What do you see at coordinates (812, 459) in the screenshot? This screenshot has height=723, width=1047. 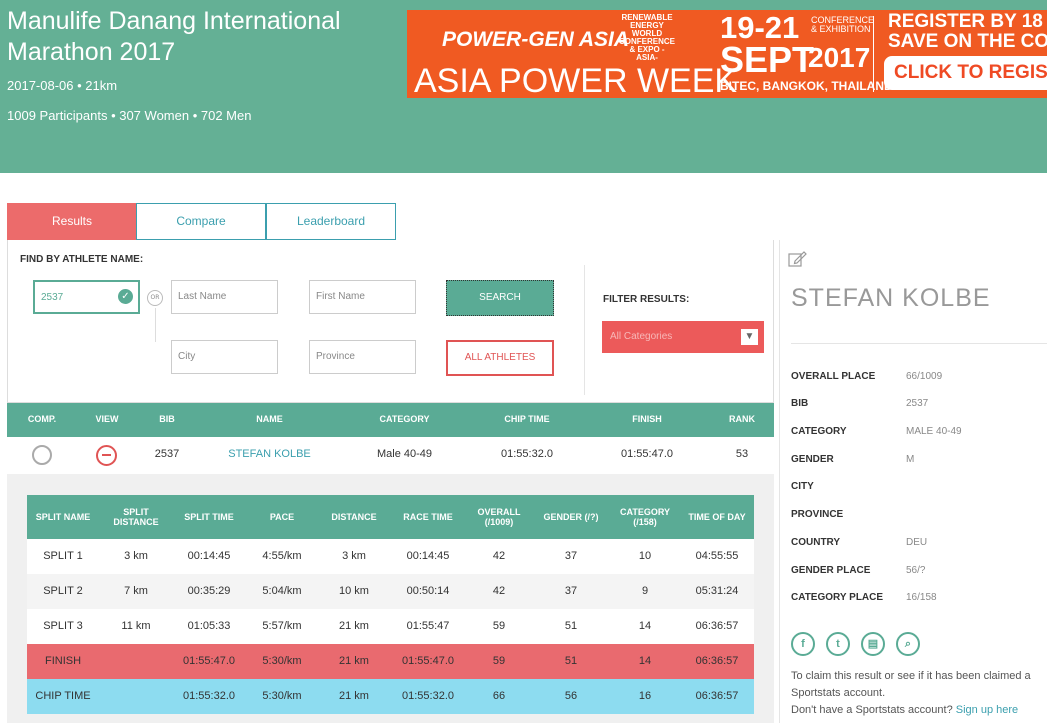 I see `info-label: GENDER` at bounding box center [812, 459].